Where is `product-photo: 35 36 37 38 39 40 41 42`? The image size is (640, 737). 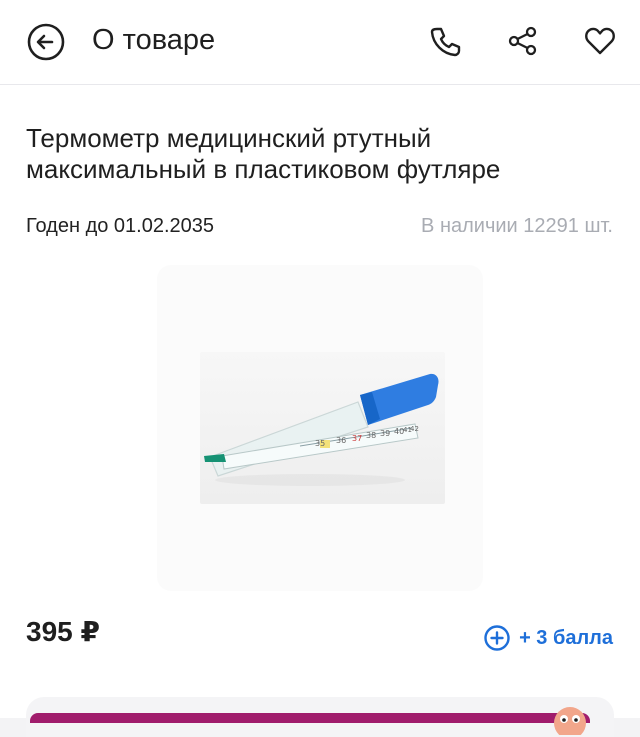 product-photo: 35 36 37 38 39 40 41 42 is located at coordinates (322, 428).